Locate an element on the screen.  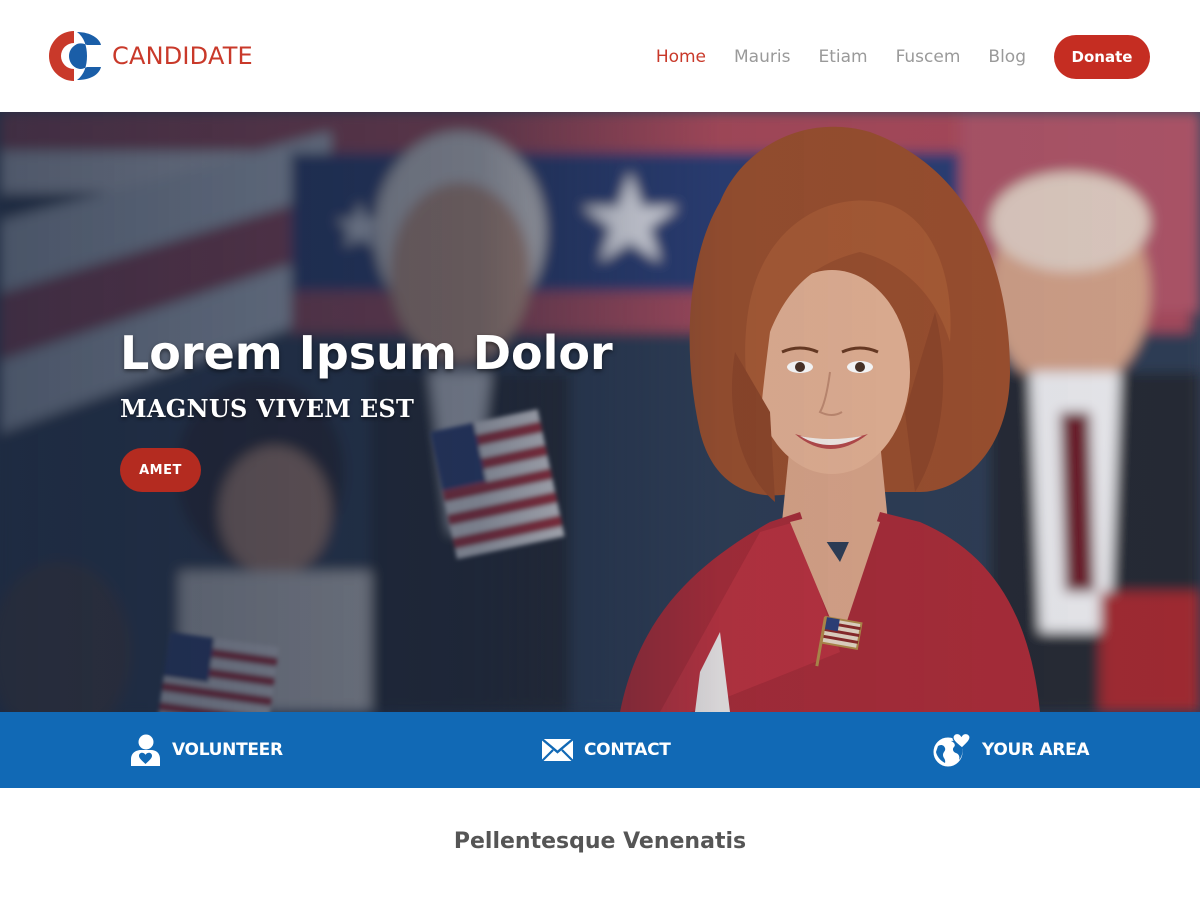
main-nav: Home Mauris Etiam Fuscem Blog Donate is located at coordinates (903, 57).